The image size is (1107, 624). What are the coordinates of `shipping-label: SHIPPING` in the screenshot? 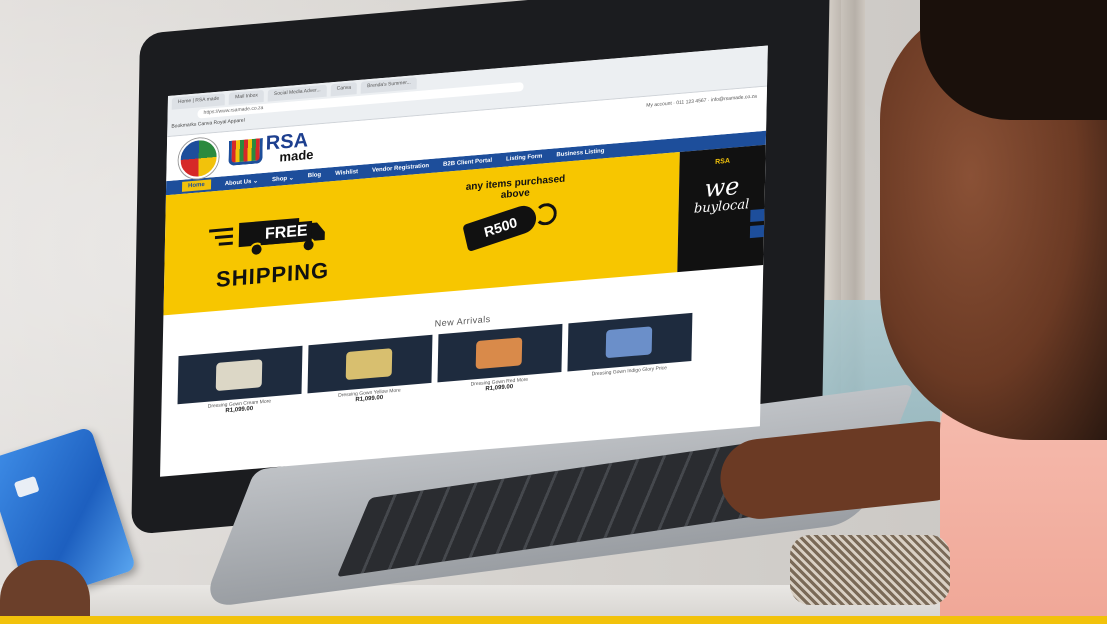 It's located at (272, 275).